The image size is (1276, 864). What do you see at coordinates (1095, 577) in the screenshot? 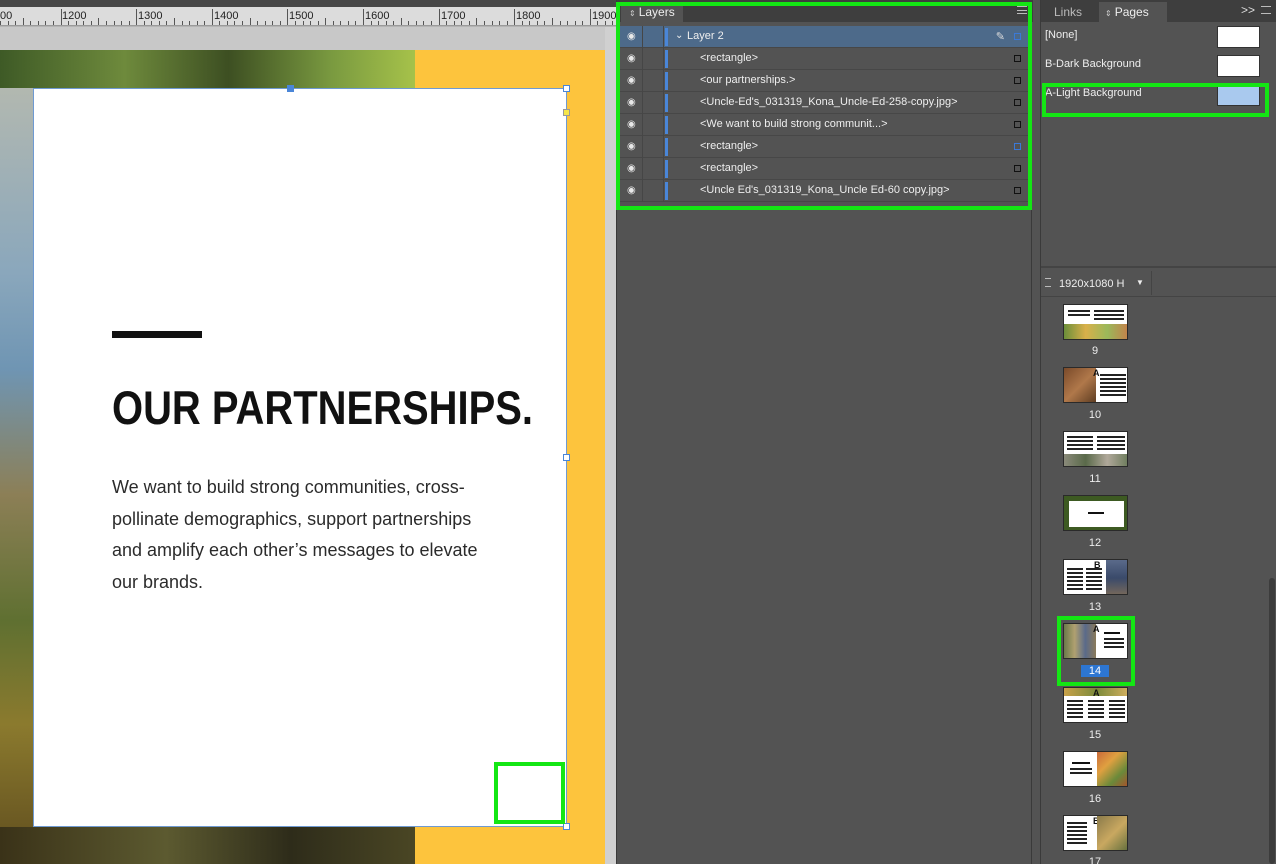
I see `page-thumbnail-13: B` at bounding box center [1095, 577].